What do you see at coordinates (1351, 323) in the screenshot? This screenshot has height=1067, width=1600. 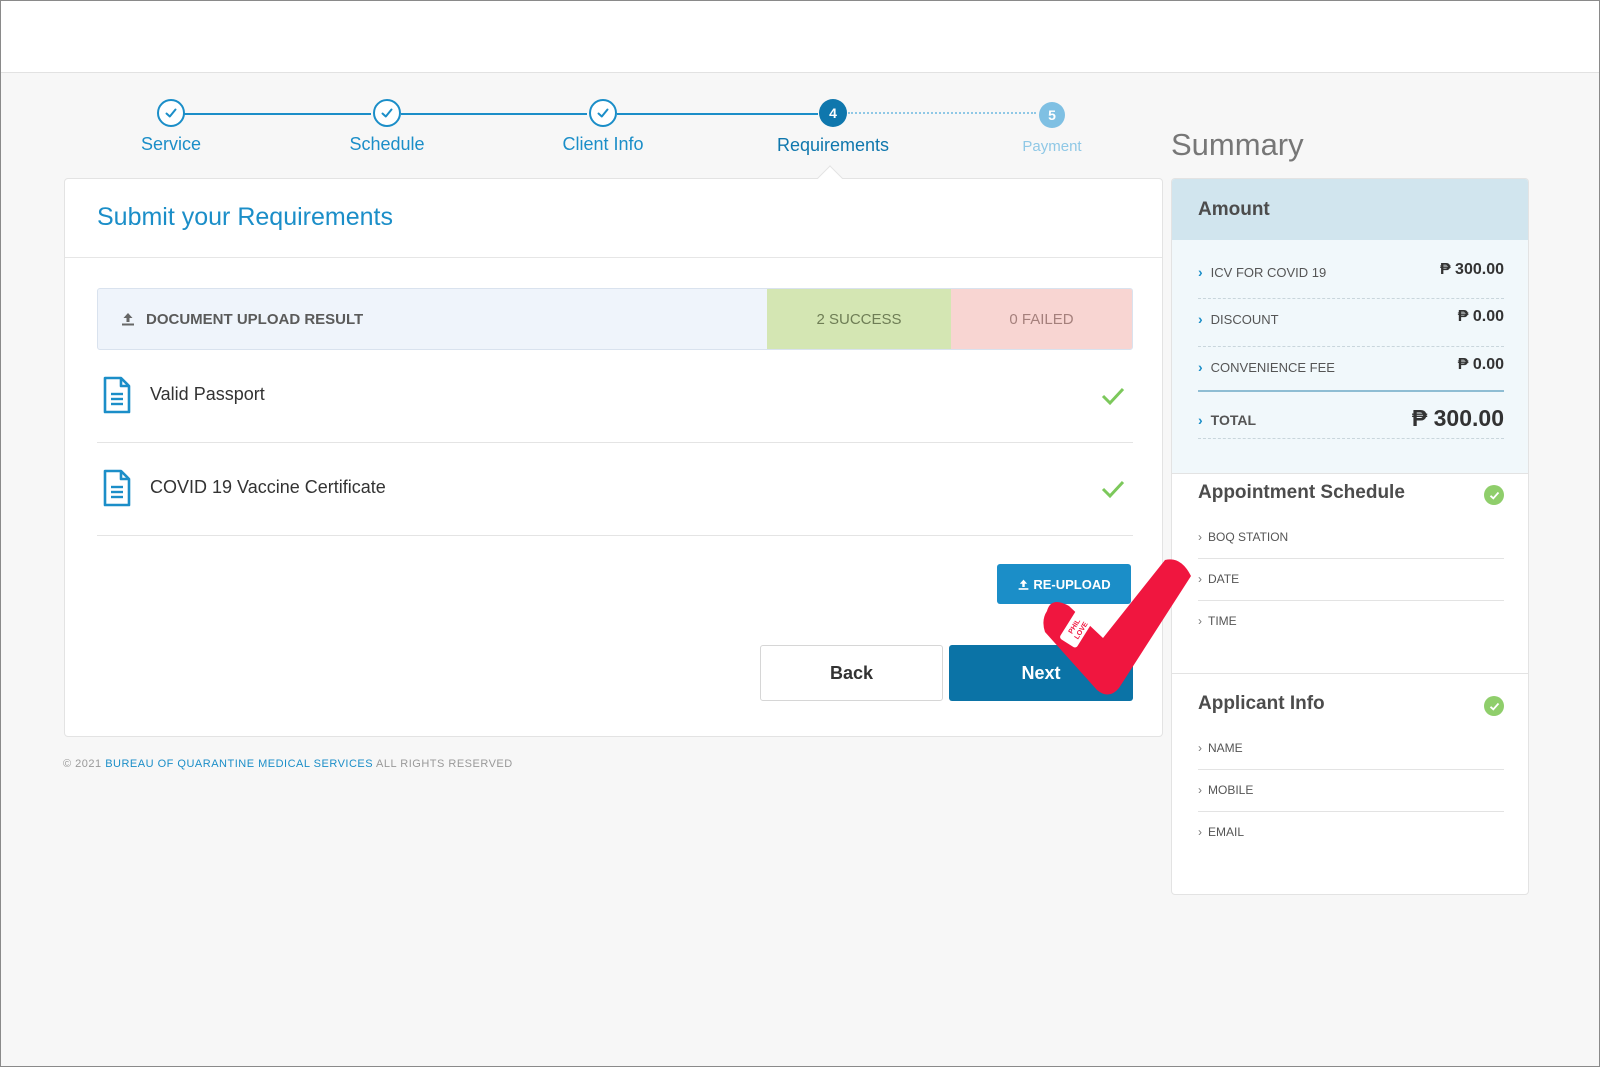 I see `amount-row: › DISCOUNT ₱ 0.00` at bounding box center [1351, 323].